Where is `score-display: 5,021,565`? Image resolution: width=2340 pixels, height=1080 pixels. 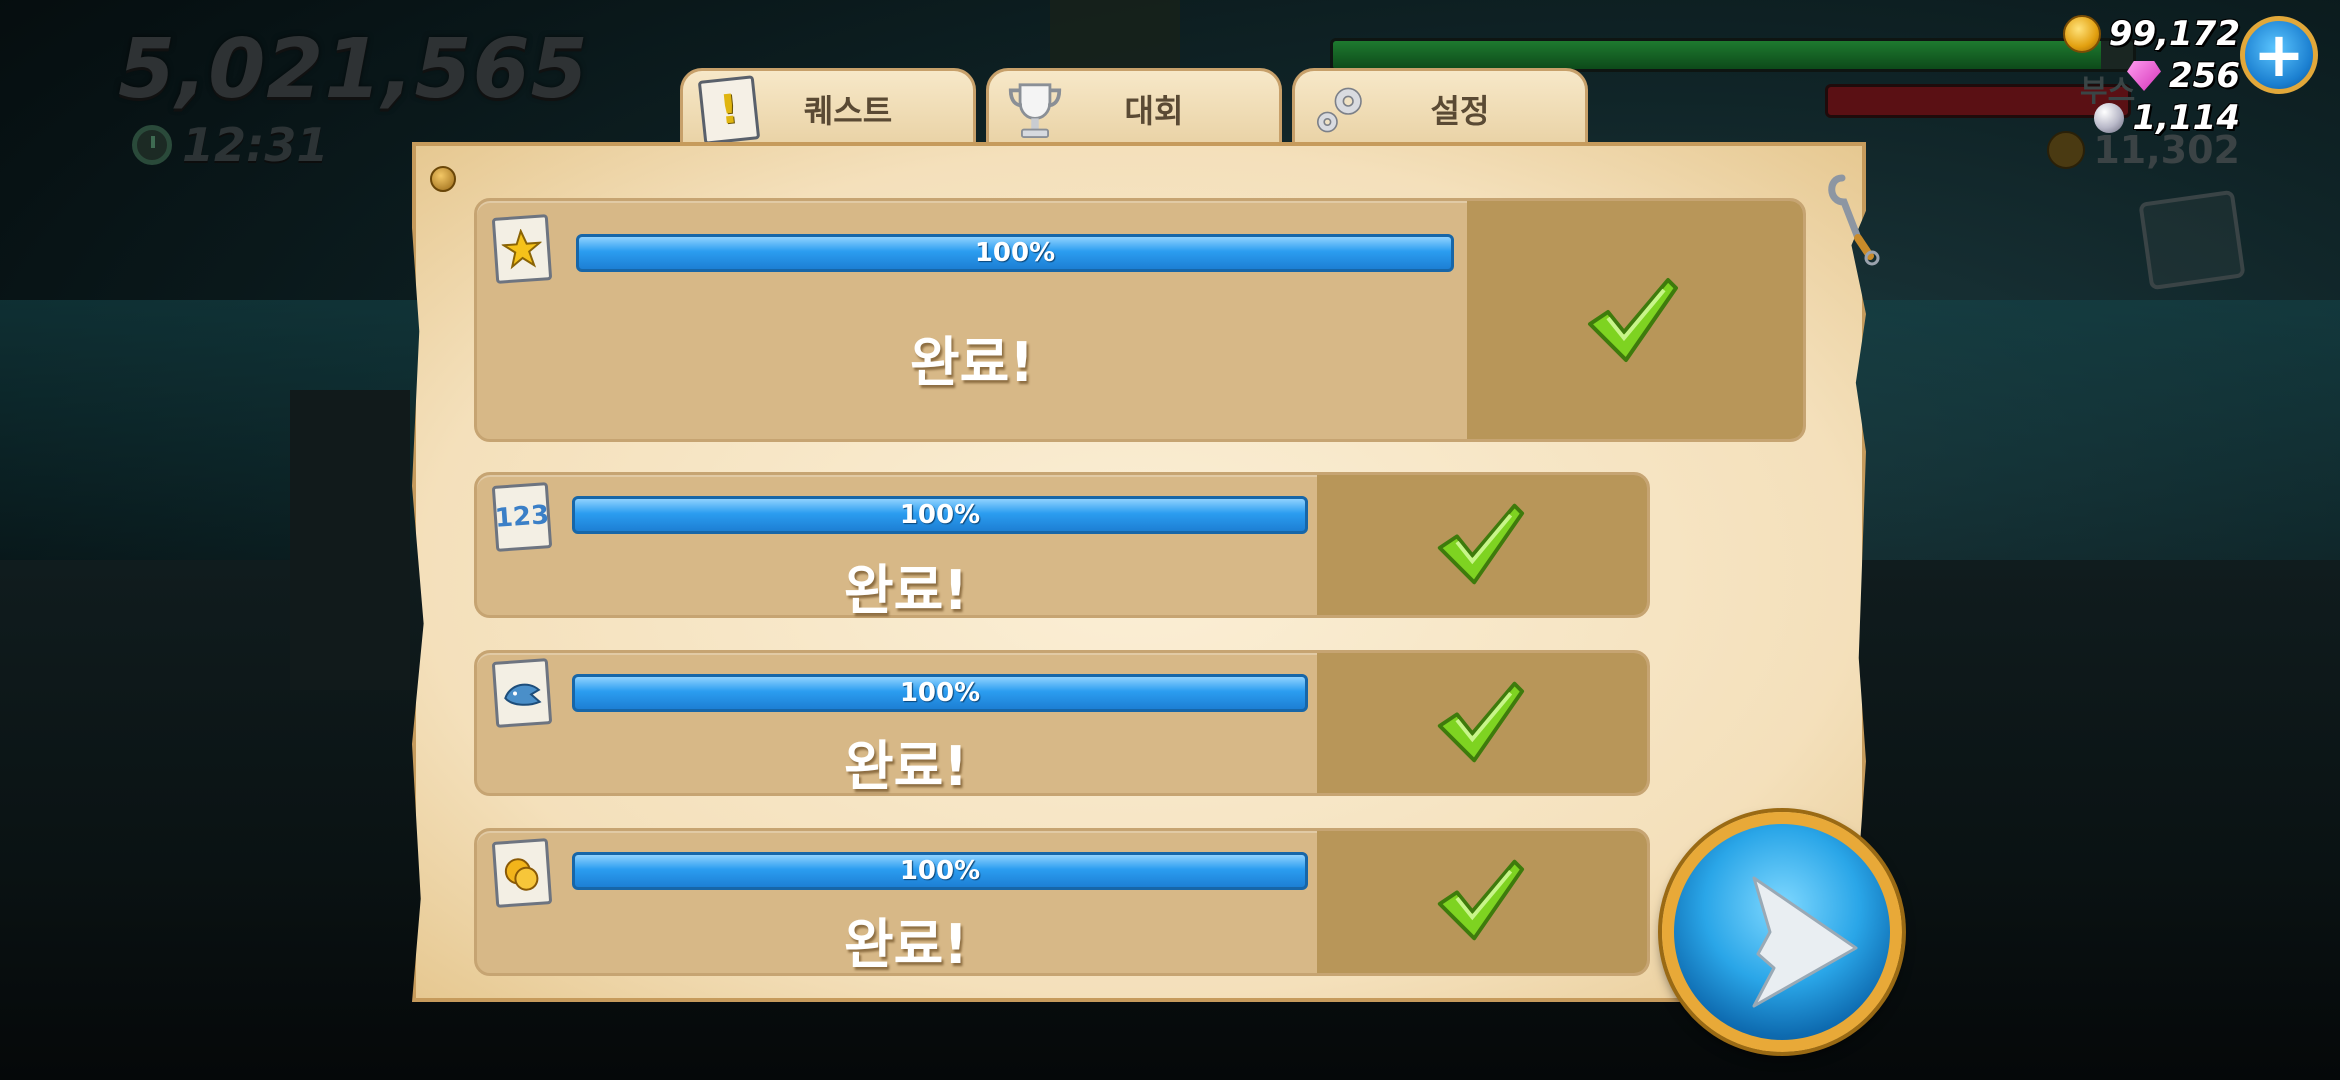
score-display: 5,021,565 is located at coordinates (353, 69).